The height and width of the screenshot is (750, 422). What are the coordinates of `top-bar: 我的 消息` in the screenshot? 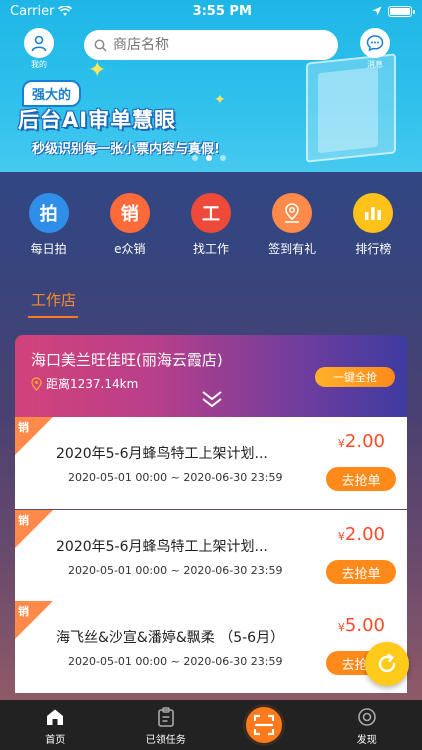 It's located at (211, 49).